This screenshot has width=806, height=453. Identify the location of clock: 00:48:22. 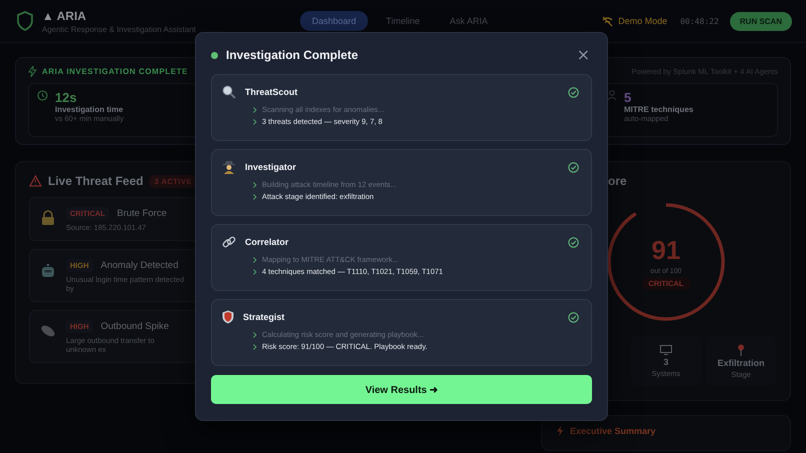
(699, 21).